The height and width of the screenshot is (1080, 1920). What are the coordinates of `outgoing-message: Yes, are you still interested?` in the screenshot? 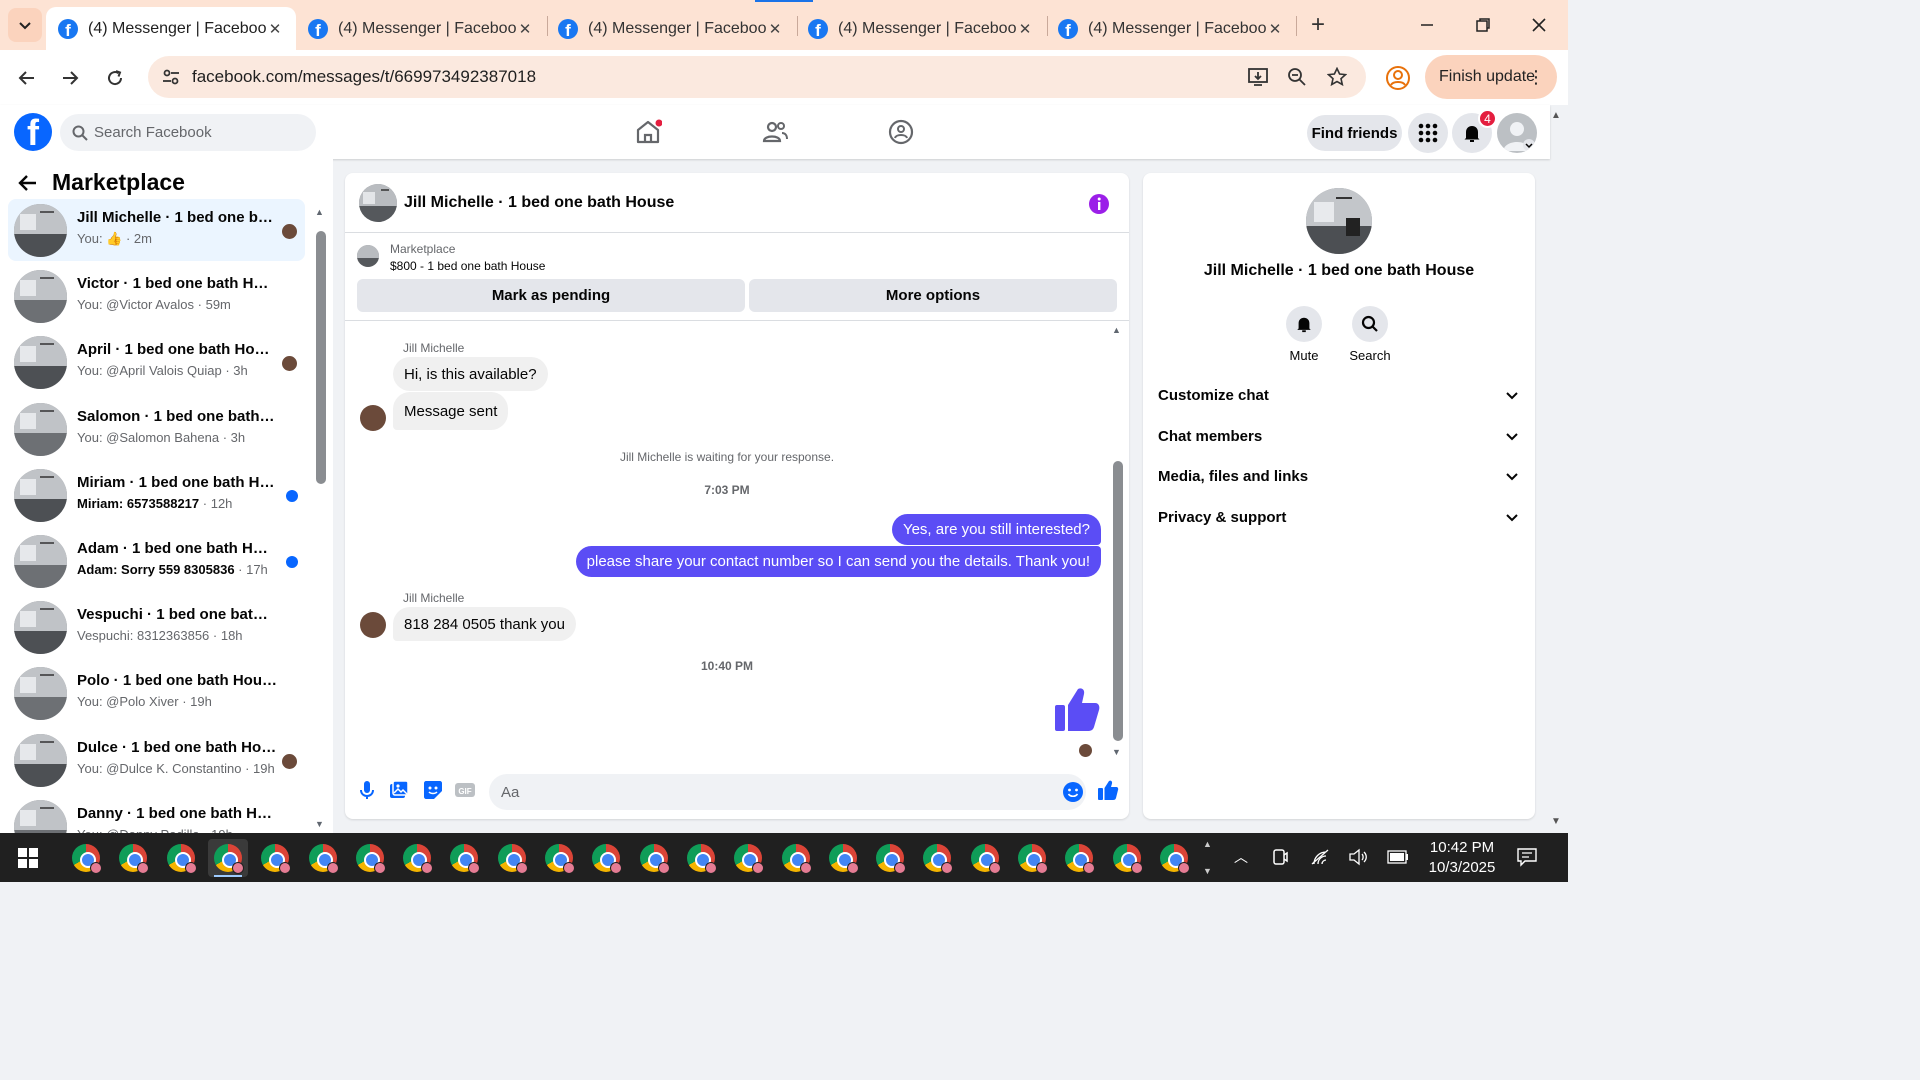 It's located at (996, 529).